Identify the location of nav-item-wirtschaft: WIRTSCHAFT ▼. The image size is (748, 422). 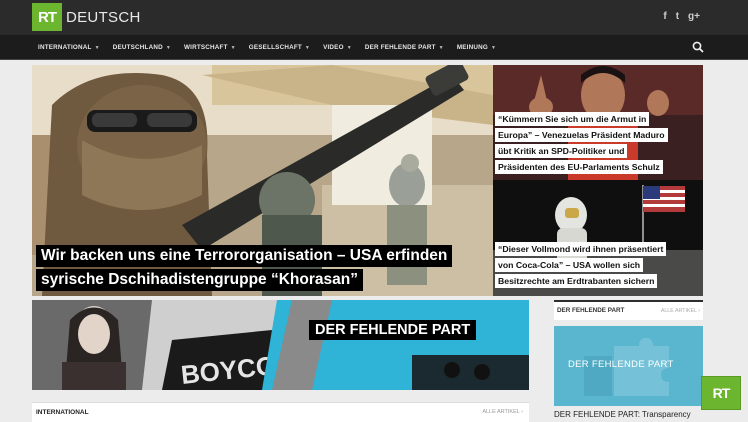
(210, 47).